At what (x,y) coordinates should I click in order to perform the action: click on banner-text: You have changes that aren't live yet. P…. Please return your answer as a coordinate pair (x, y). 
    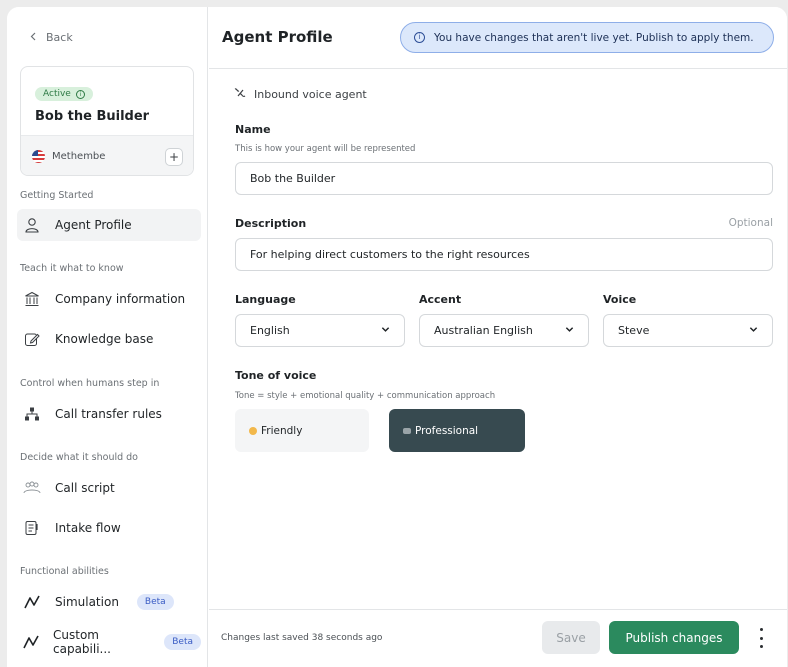
    Looking at the image, I should click on (594, 37).